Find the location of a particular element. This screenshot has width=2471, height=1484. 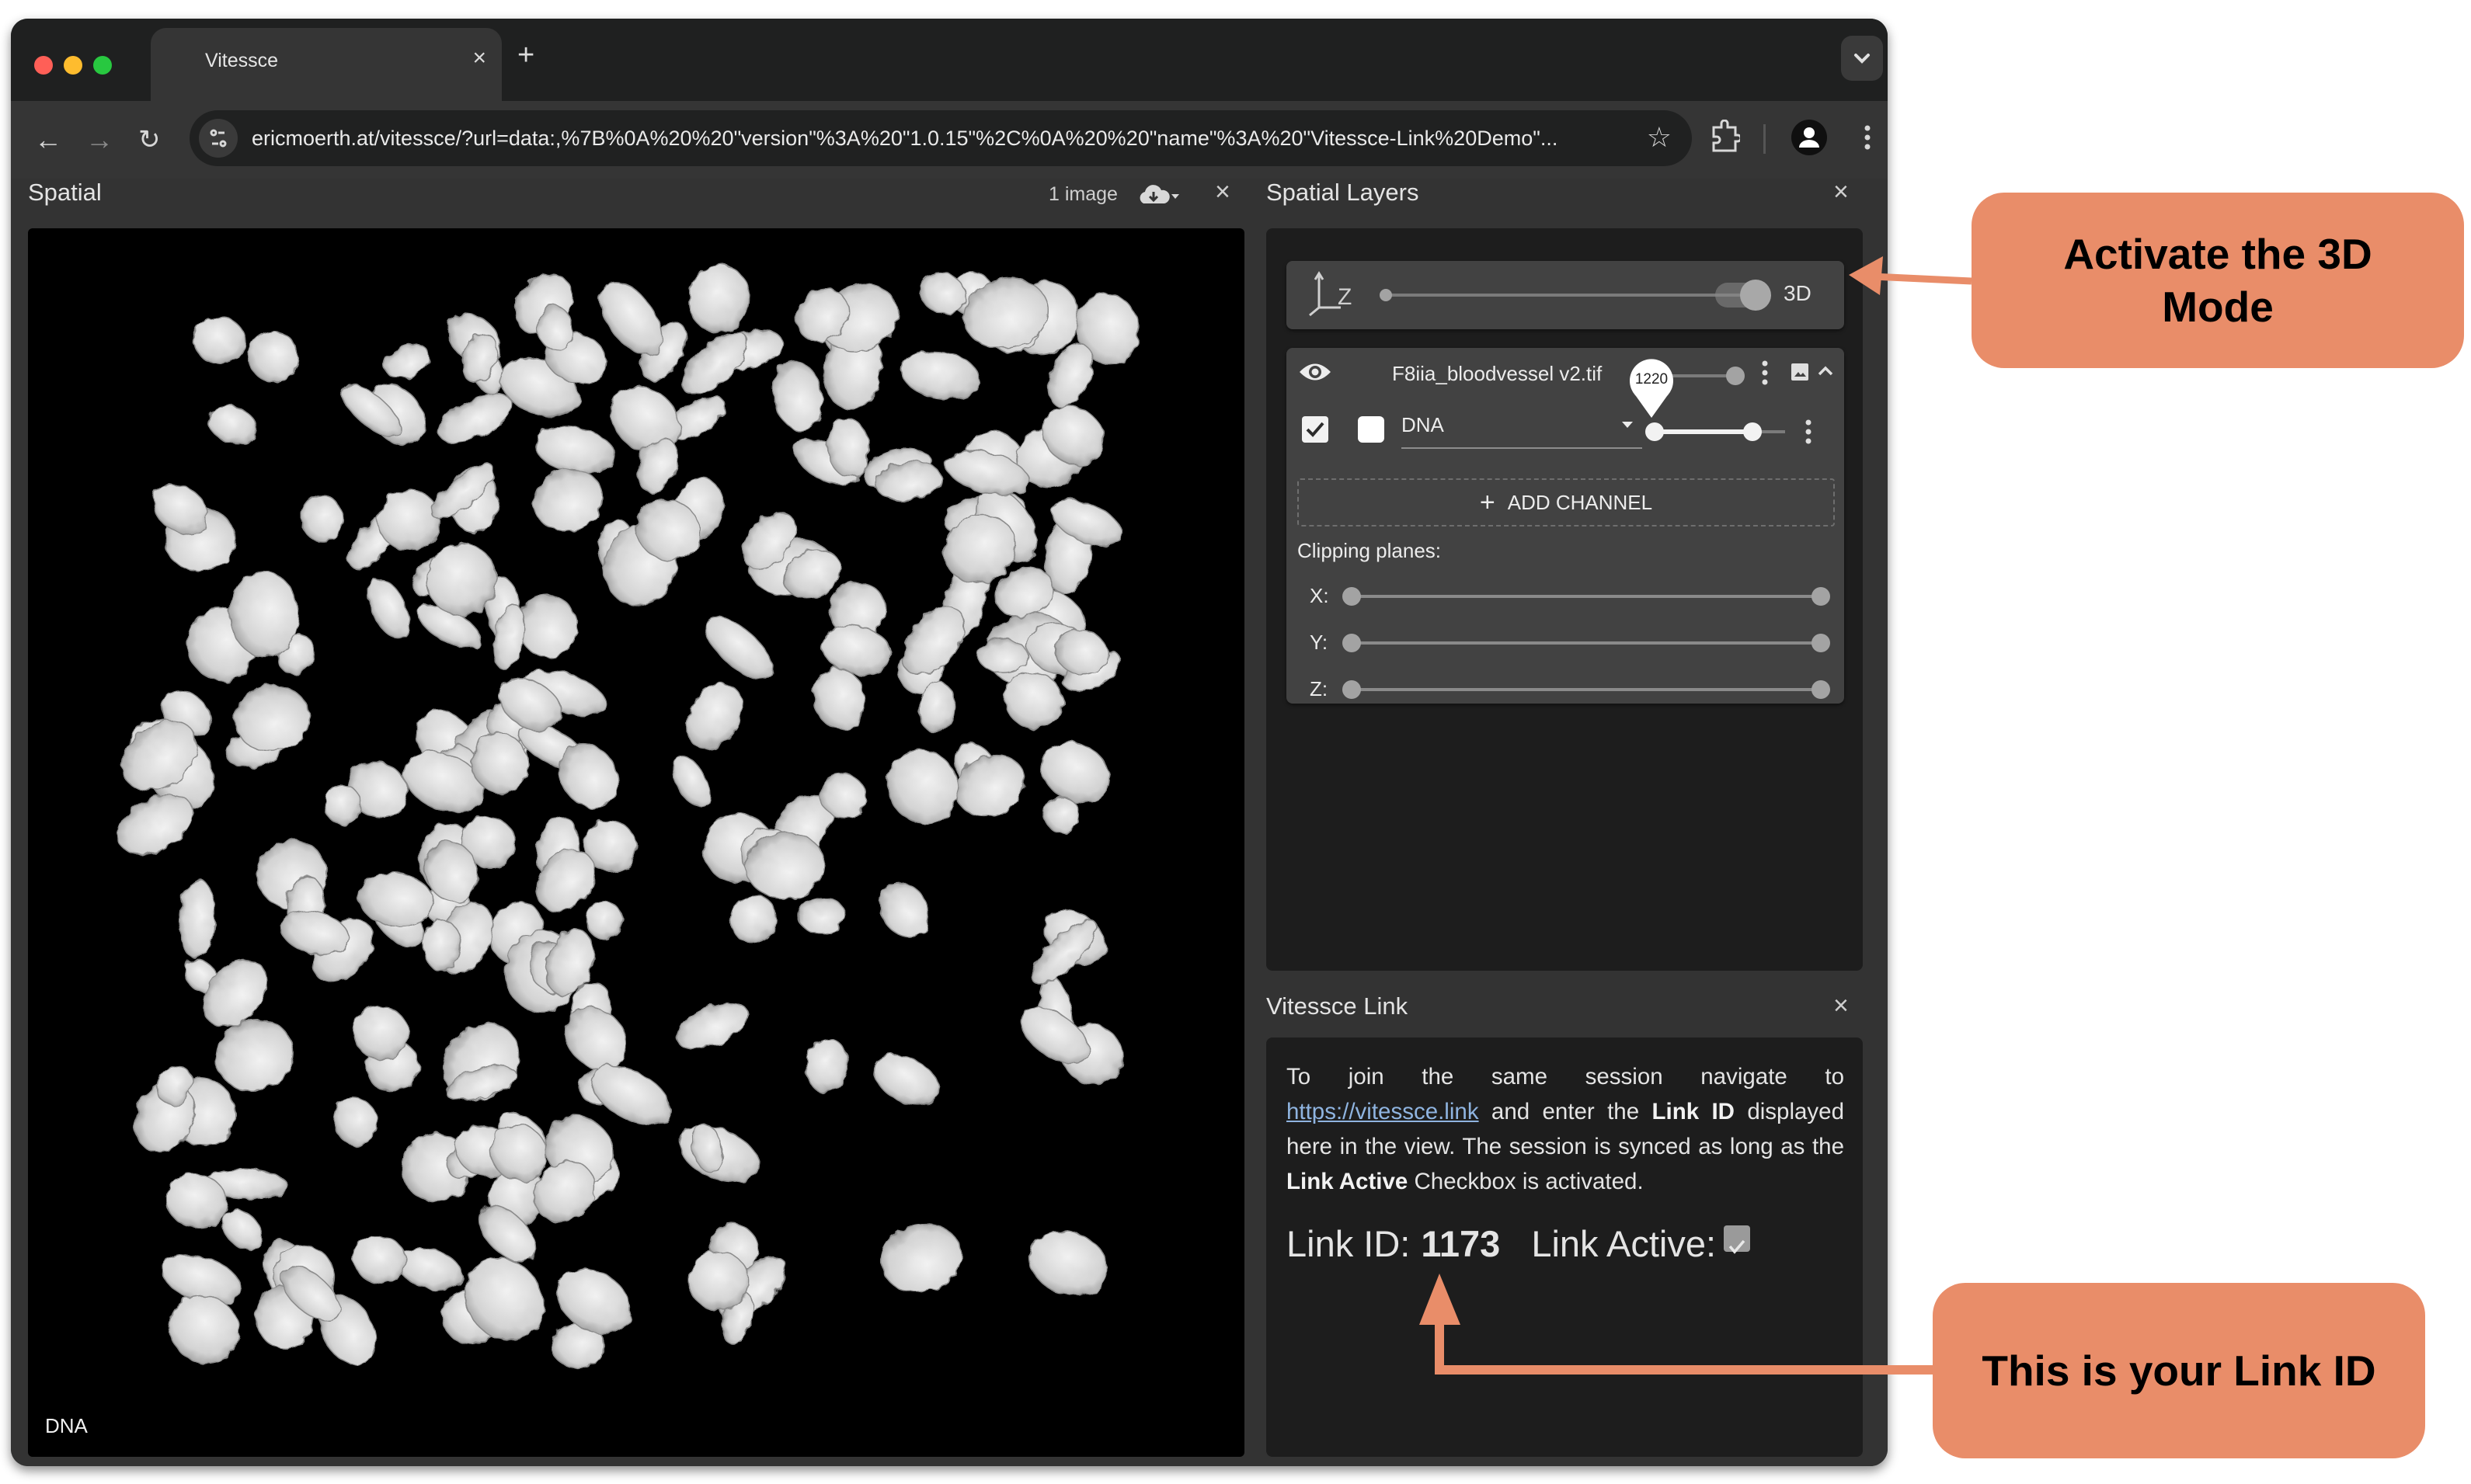

arrow-link-shaft is located at coordinates (1684, 1347).